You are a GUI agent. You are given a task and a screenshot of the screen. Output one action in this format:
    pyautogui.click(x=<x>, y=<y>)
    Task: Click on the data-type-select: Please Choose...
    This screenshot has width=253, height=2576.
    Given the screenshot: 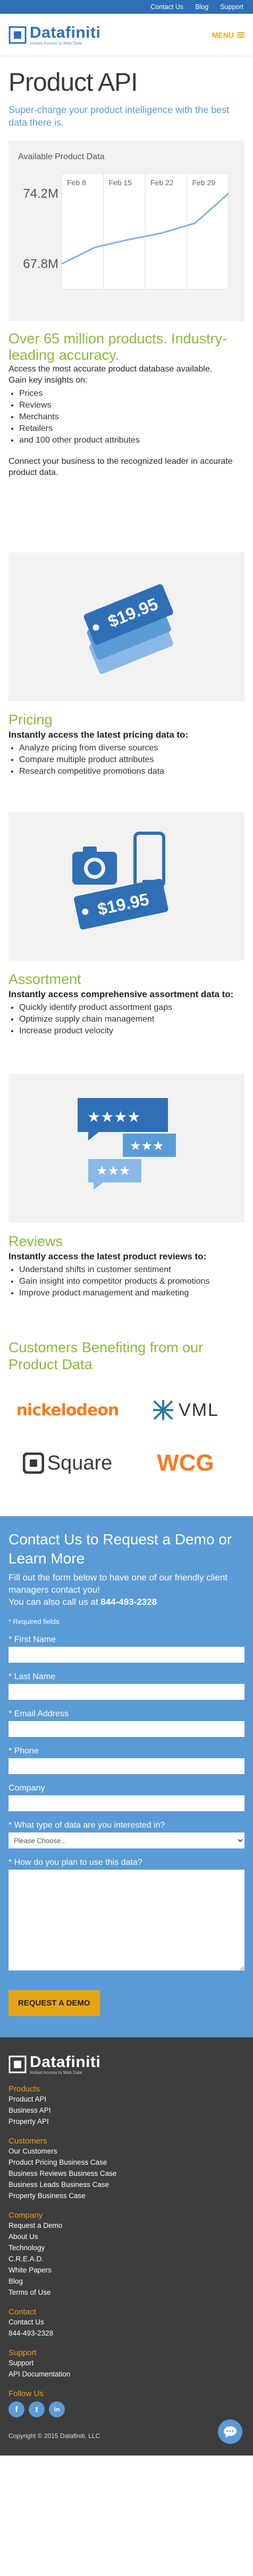 What is the action you would take?
    pyautogui.click(x=126, y=1840)
    